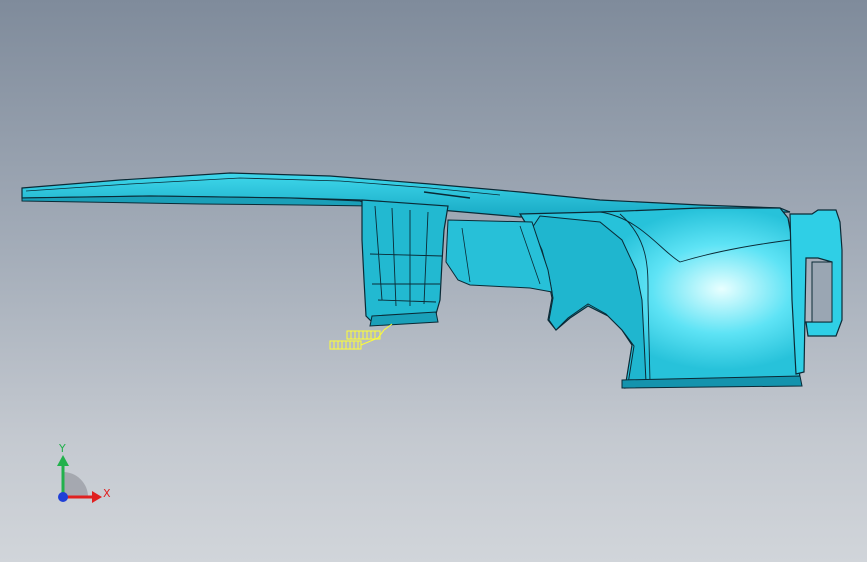 This screenshot has width=867, height=562. What do you see at coordinates (62, 448) in the screenshot?
I see `triad-y-label: Y` at bounding box center [62, 448].